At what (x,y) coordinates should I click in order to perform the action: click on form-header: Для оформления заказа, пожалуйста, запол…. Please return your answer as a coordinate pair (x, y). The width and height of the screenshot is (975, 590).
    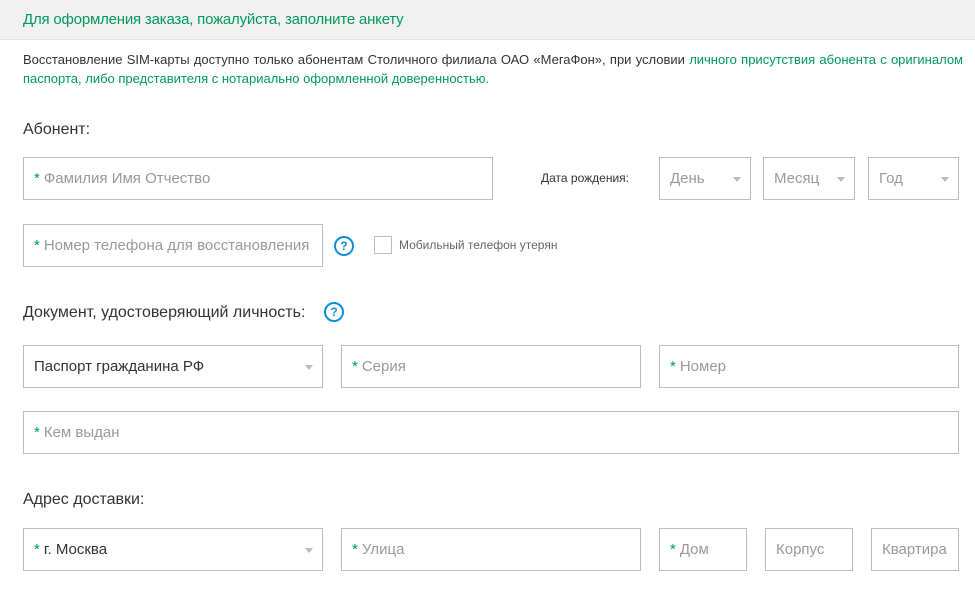
    Looking at the image, I should click on (487, 20).